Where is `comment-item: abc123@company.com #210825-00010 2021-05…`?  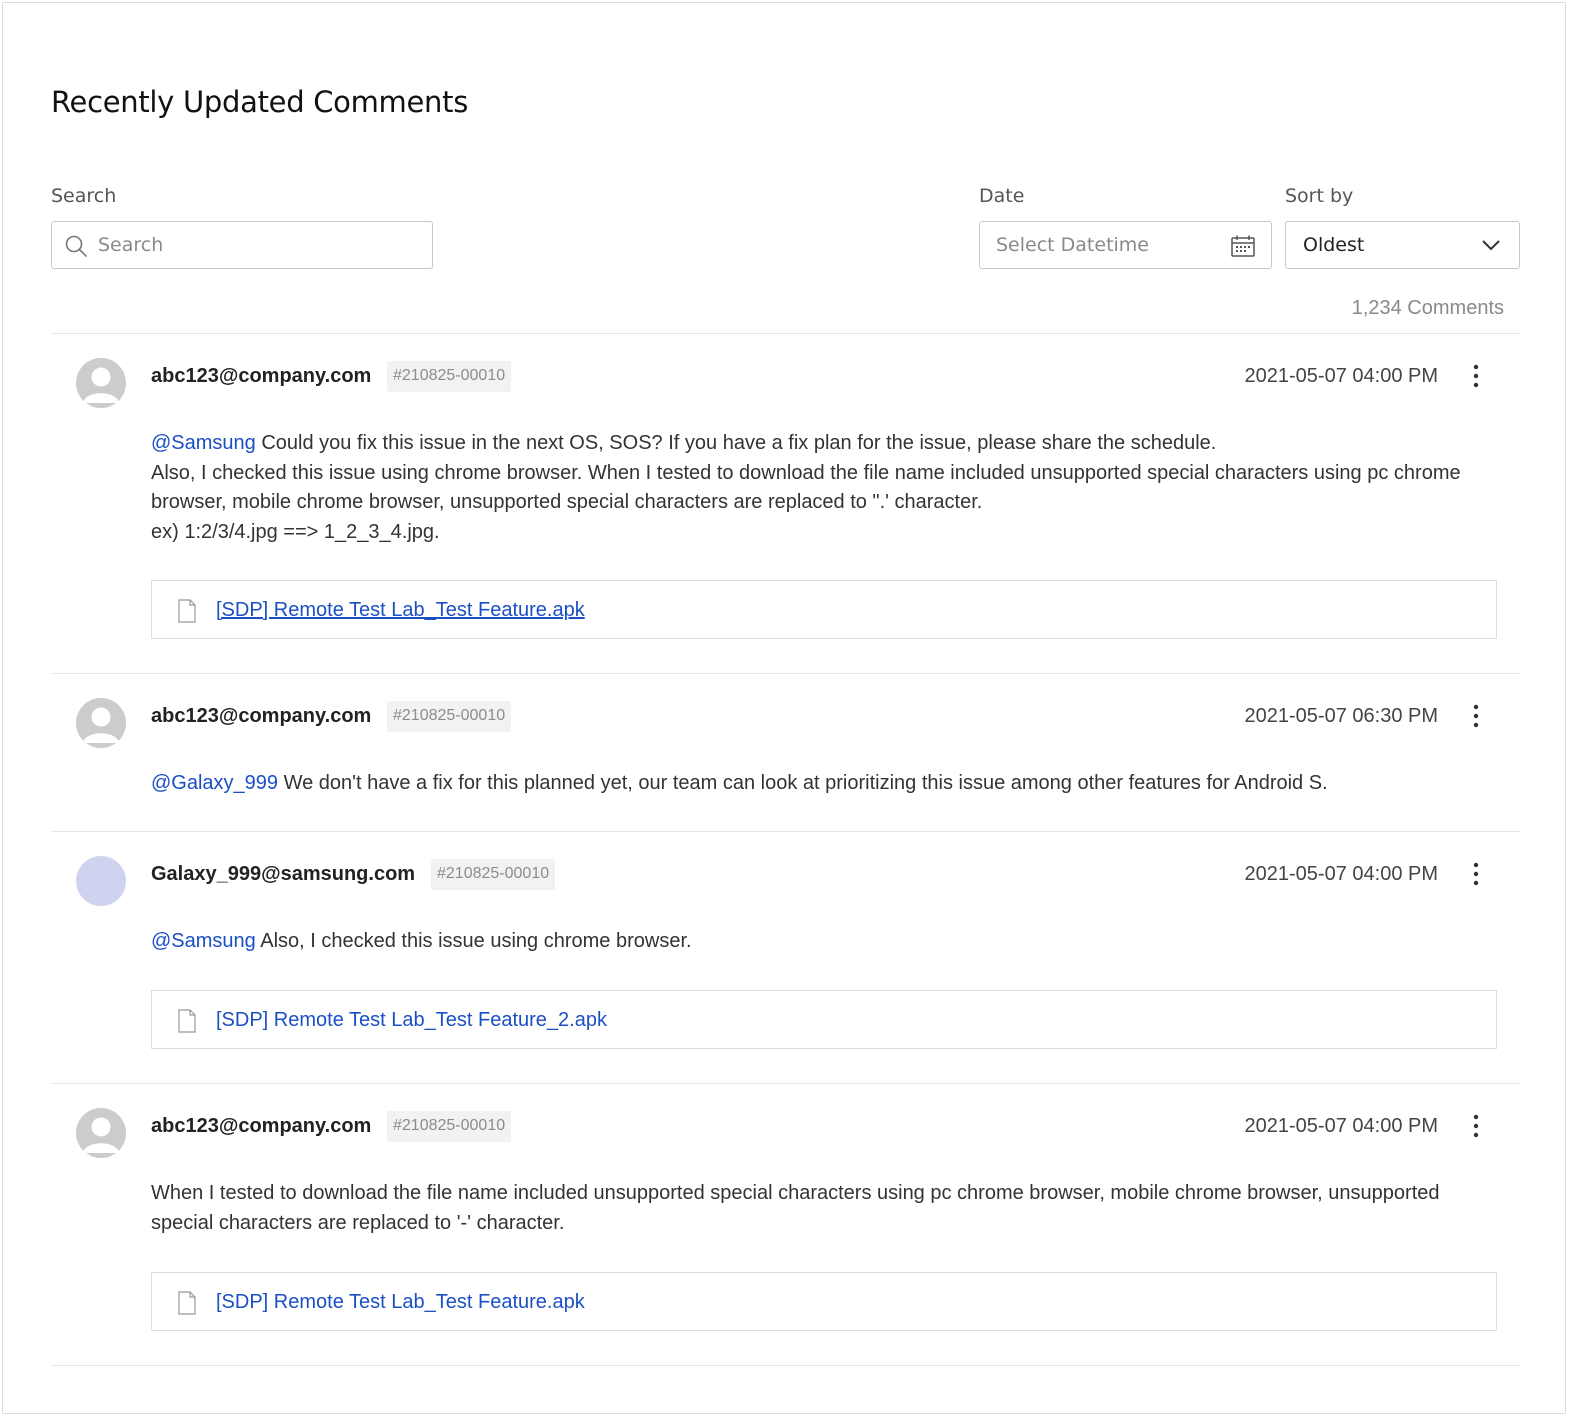
comment-item: abc123@company.com #210825-00010 2021-05… is located at coordinates (785, 752).